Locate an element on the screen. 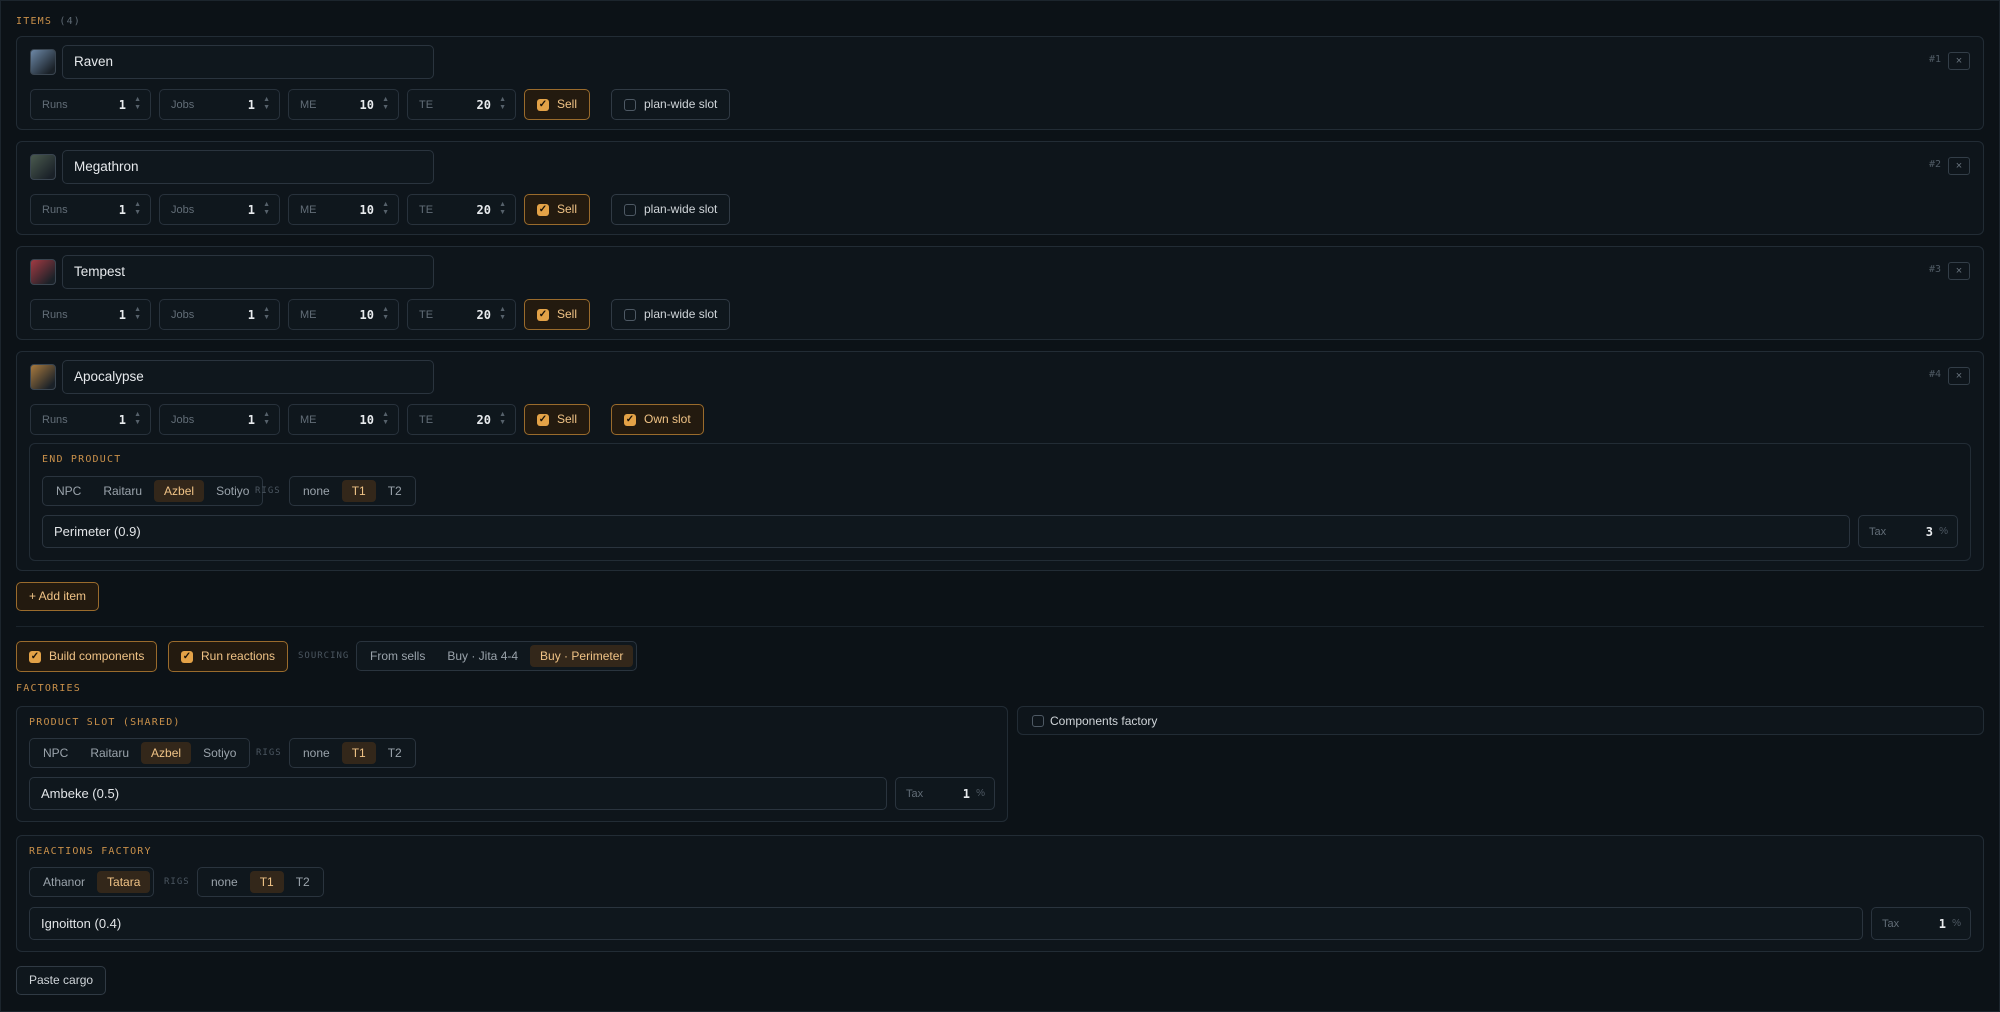 This screenshot has width=2000, height=1012. sourcing-option: Buy · Perimeter is located at coordinates (582, 656).